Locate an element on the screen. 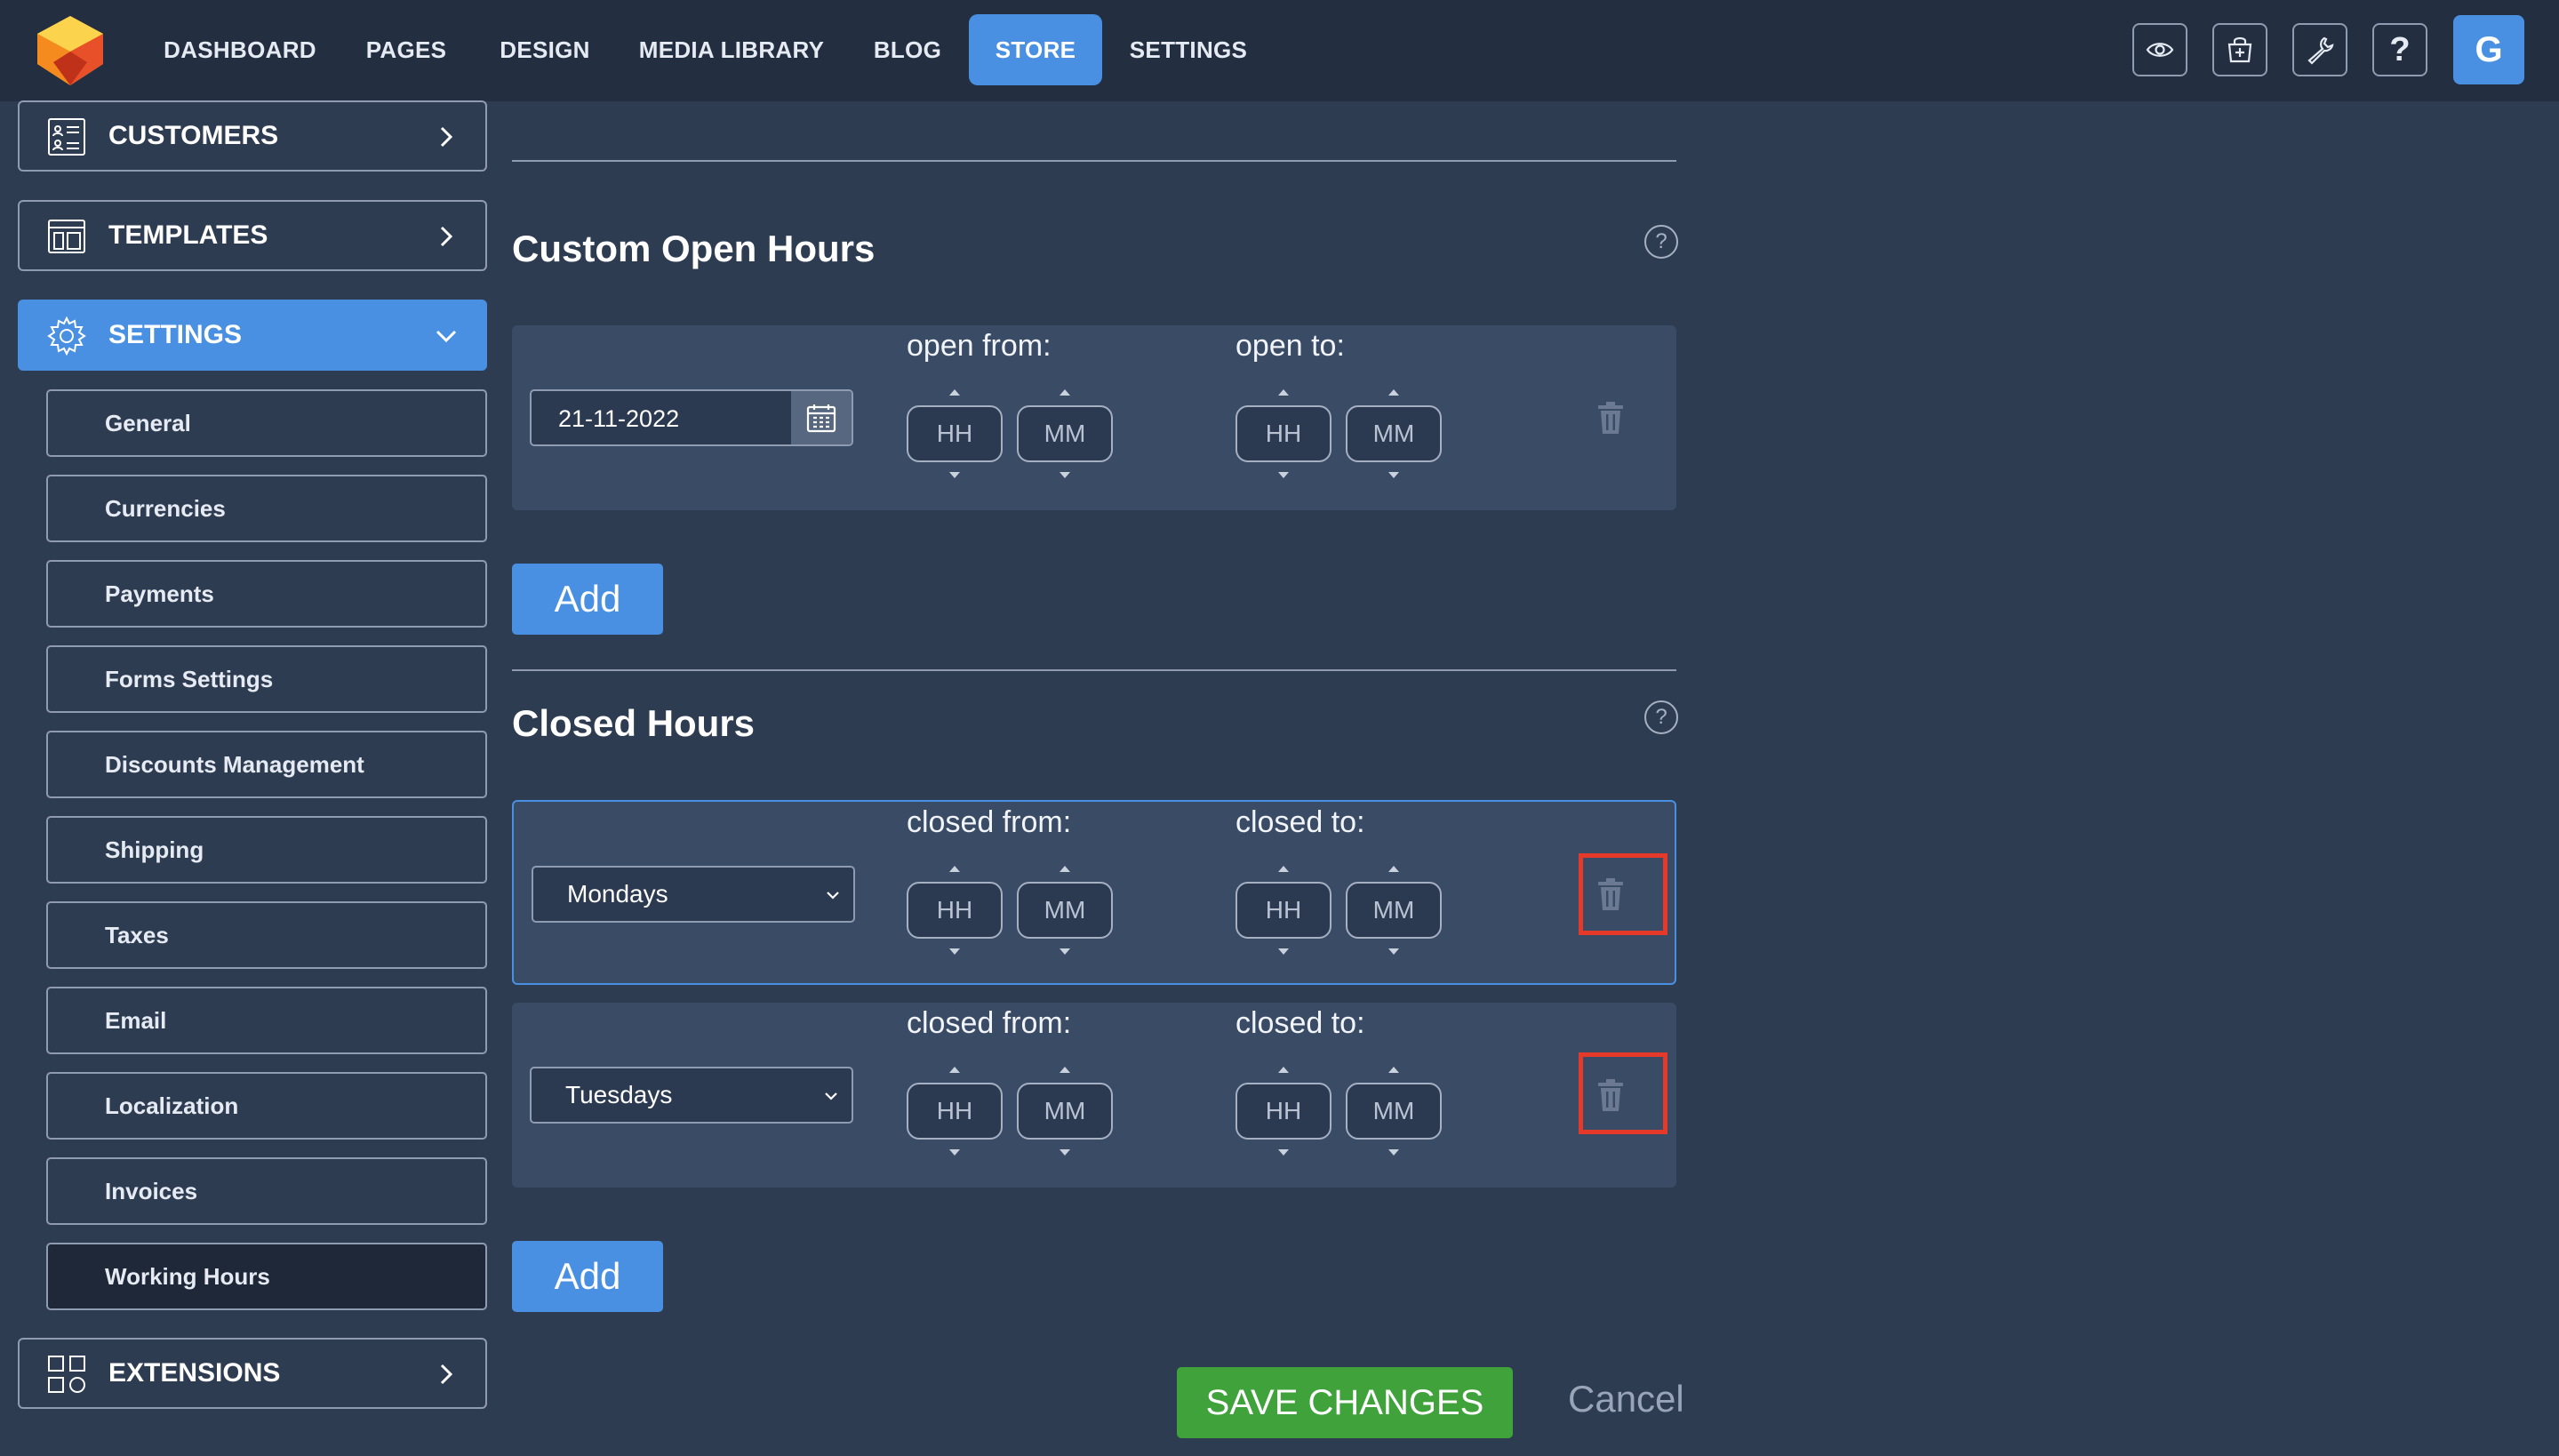  shop-add-button is located at coordinates (2240, 49).